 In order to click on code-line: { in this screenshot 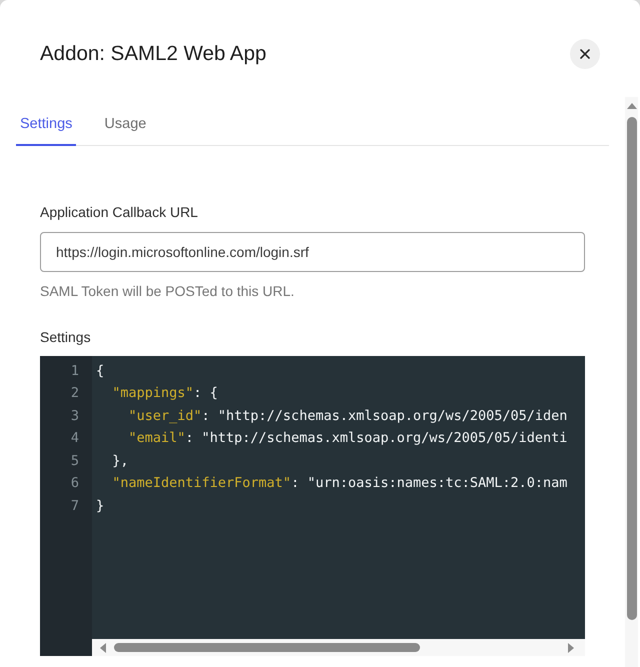, I will do `click(100, 371)`.